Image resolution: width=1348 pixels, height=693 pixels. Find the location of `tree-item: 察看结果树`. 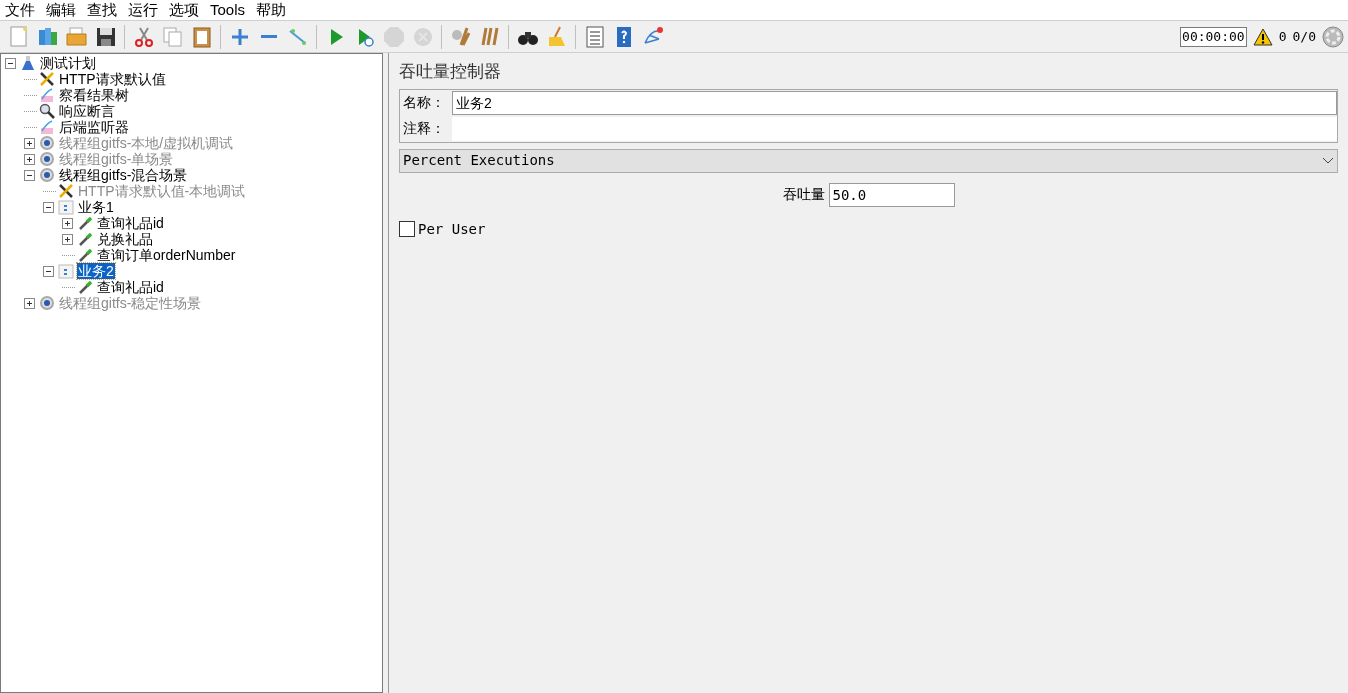

tree-item: 察看结果树 is located at coordinates (94, 95).